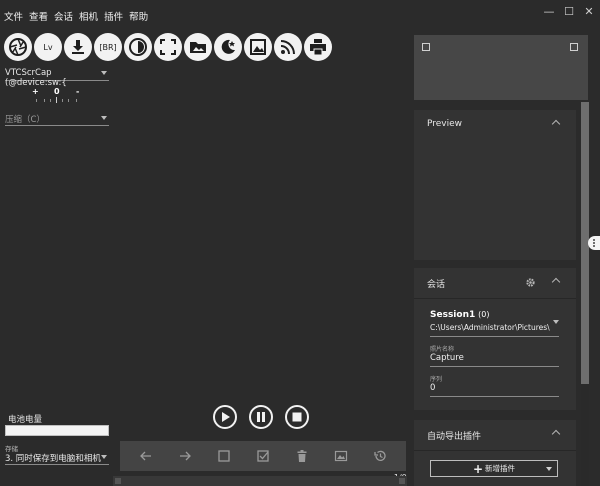 The width and height of the screenshot is (600, 486). I want to click on battery-bar, so click(57, 430).